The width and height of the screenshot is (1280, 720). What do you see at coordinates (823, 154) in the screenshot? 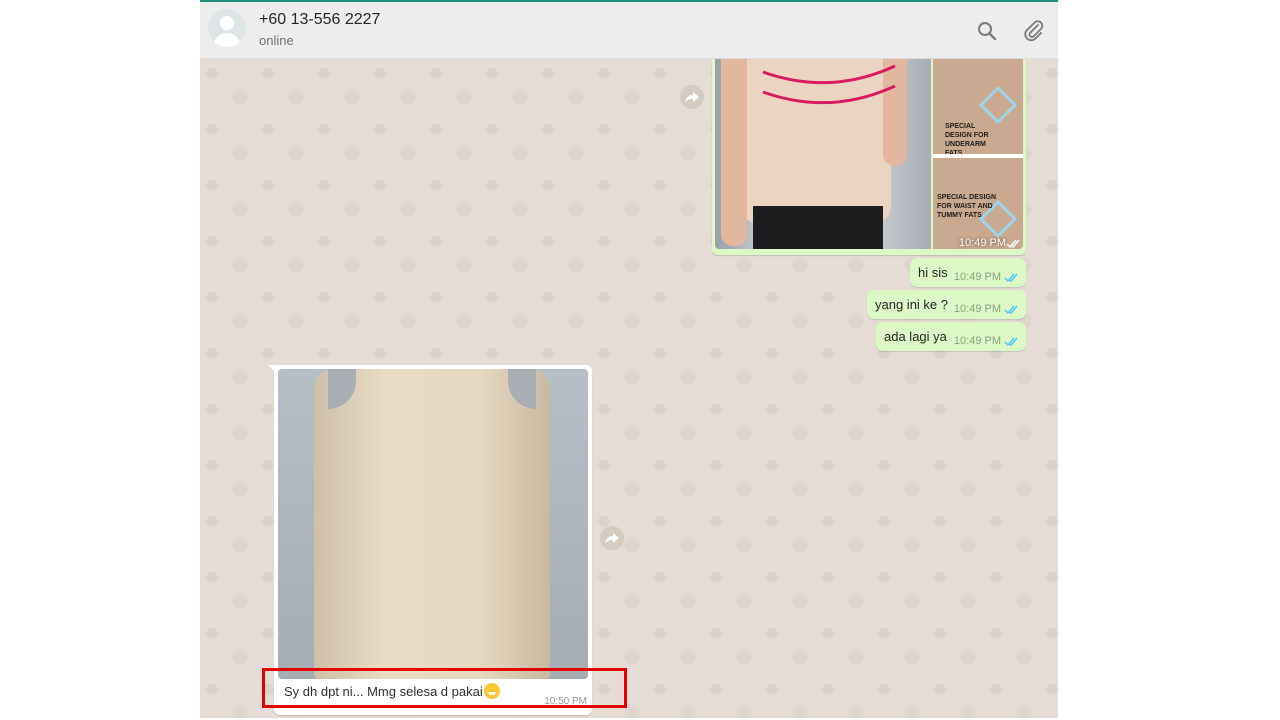
I see `image-left-panel` at bounding box center [823, 154].